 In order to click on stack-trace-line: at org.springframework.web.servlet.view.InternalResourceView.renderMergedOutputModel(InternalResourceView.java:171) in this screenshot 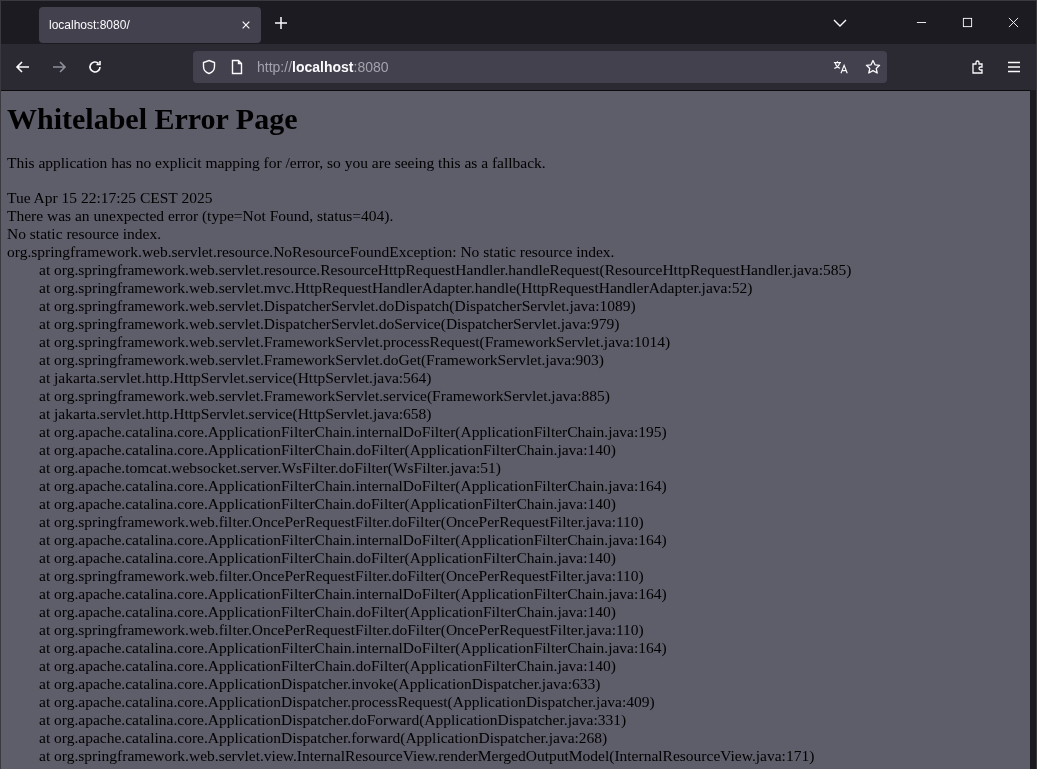, I will do `click(427, 756)`.